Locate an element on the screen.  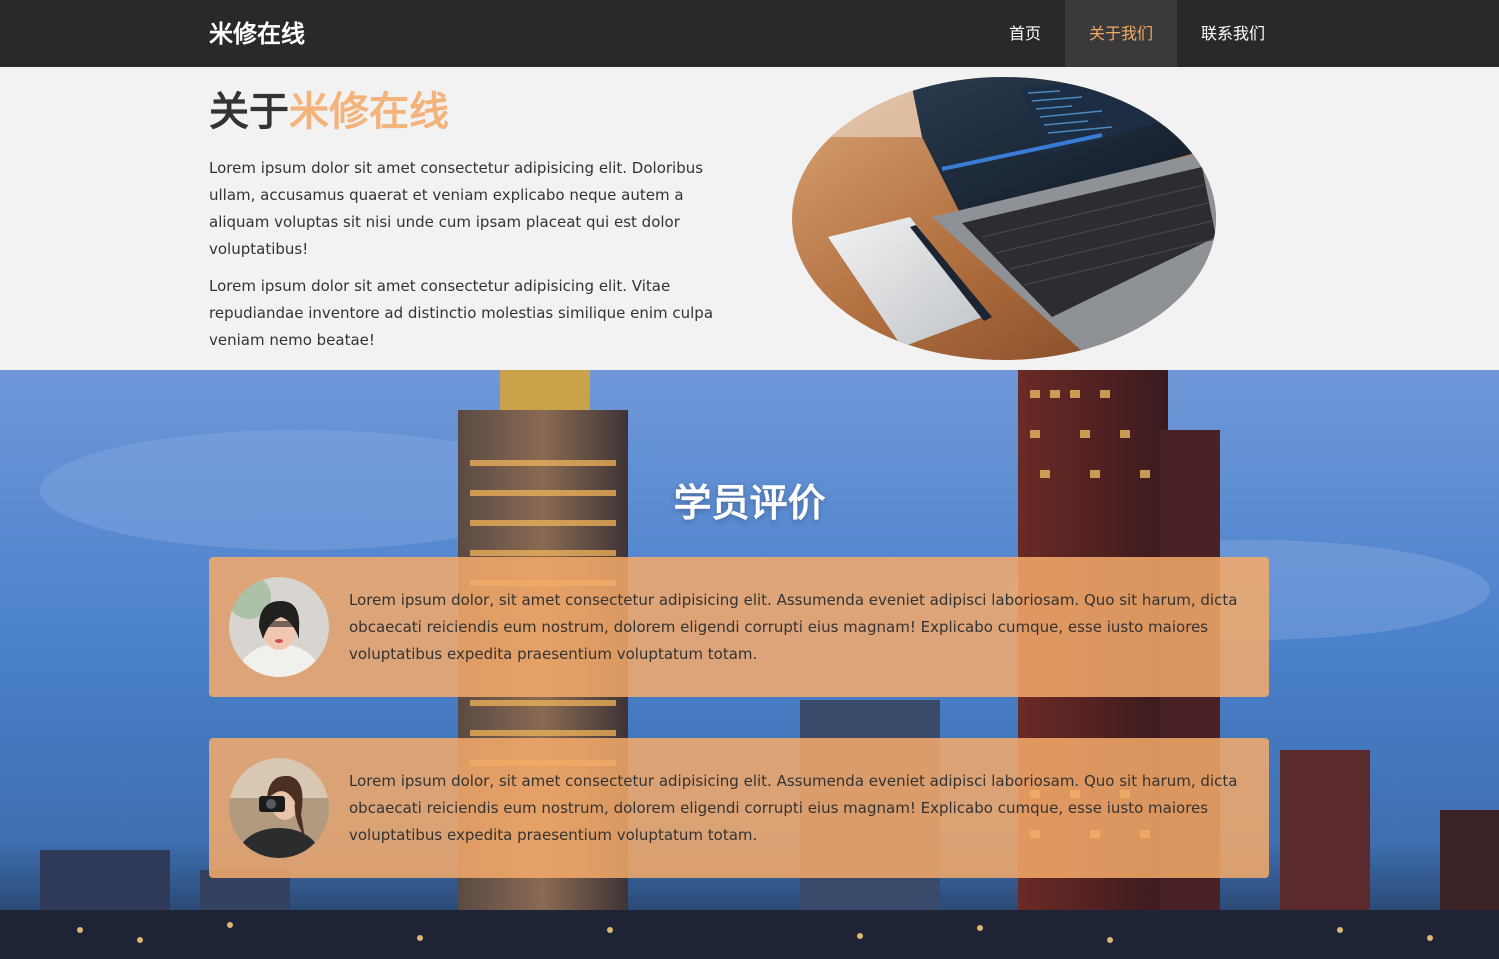
nav-item-contact: 联系我们 is located at coordinates (1233, 33).